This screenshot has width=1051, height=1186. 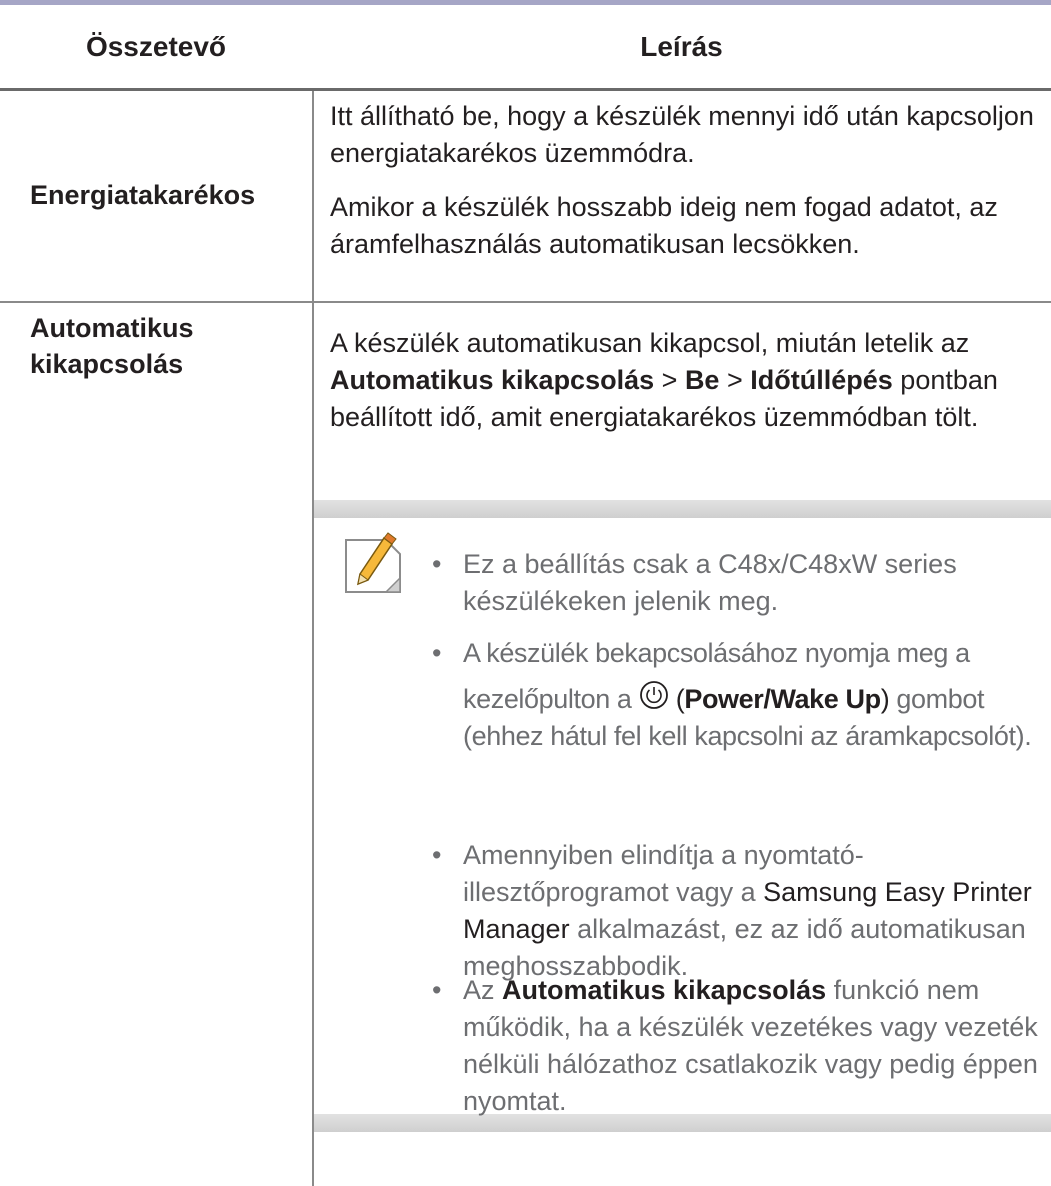 I want to click on row-label-line-2: kikapcsolás, so click(x=107, y=364).